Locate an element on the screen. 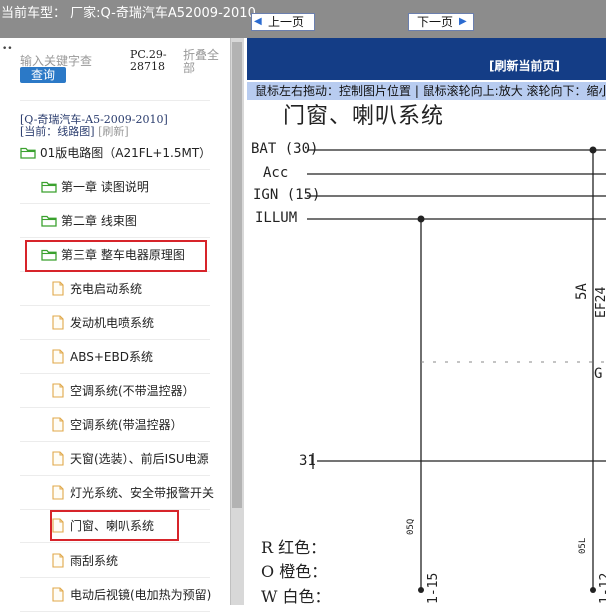 This screenshot has width=606, height=612. wire-code-c: 05L is located at coordinates (583, 545).